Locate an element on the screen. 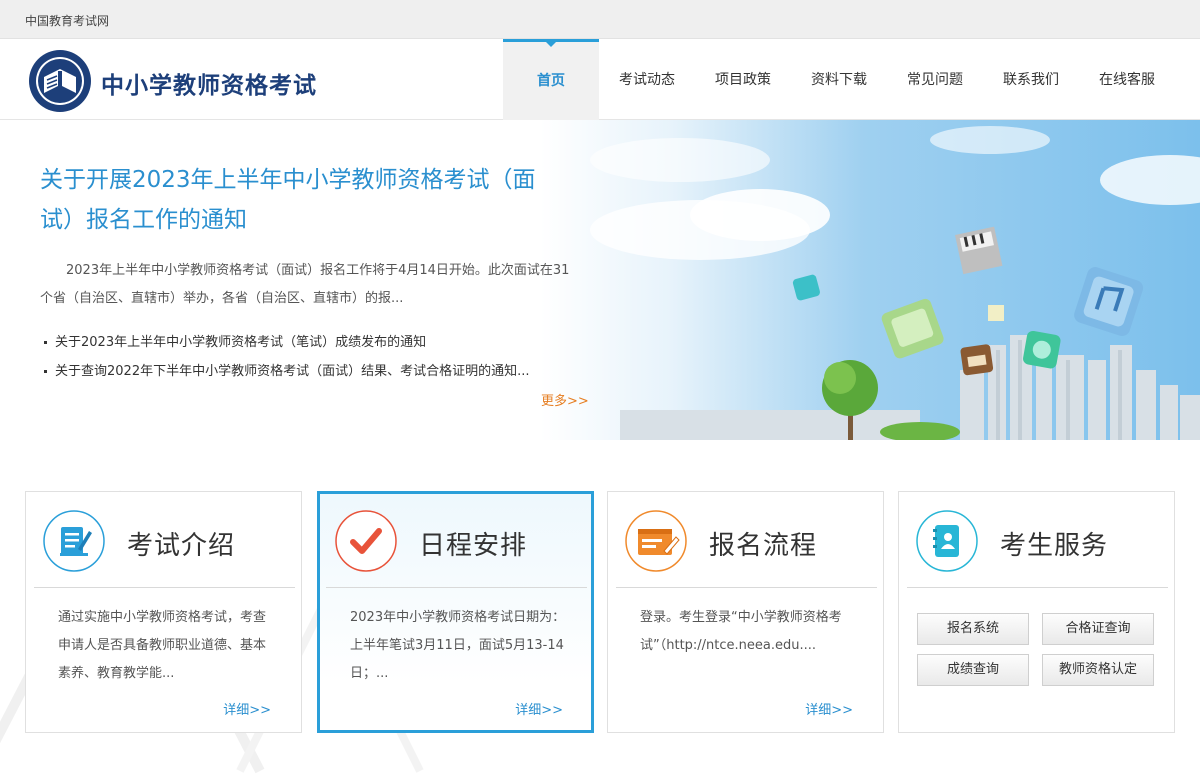  certificate-query-button: 合格证查询 is located at coordinates (1098, 629).